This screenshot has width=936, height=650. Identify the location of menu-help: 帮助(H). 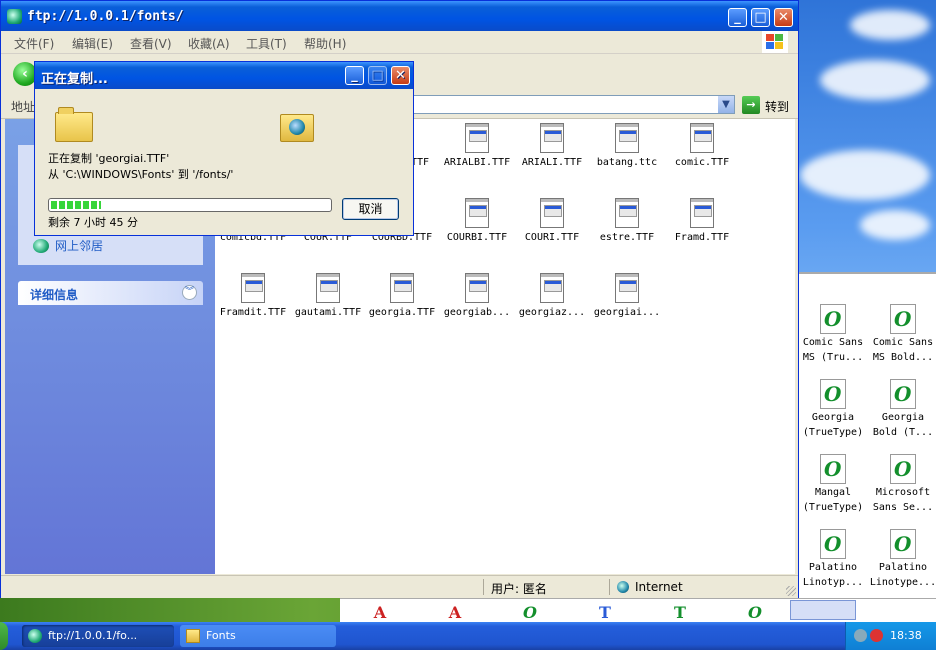
(325, 43).